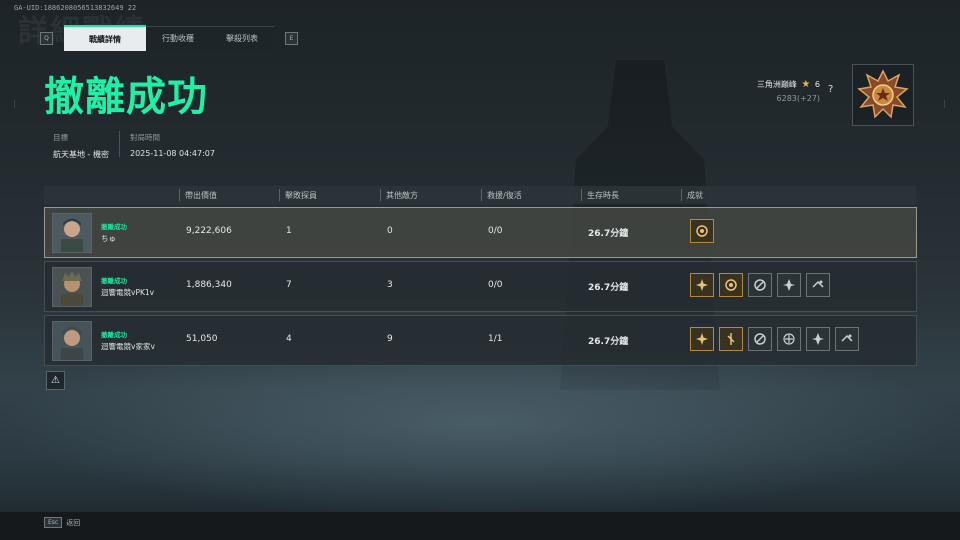 This screenshot has width=960, height=540. What do you see at coordinates (53, 522) in the screenshot?
I see `esc-key-icon: Esc` at bounding box center [53, 522].